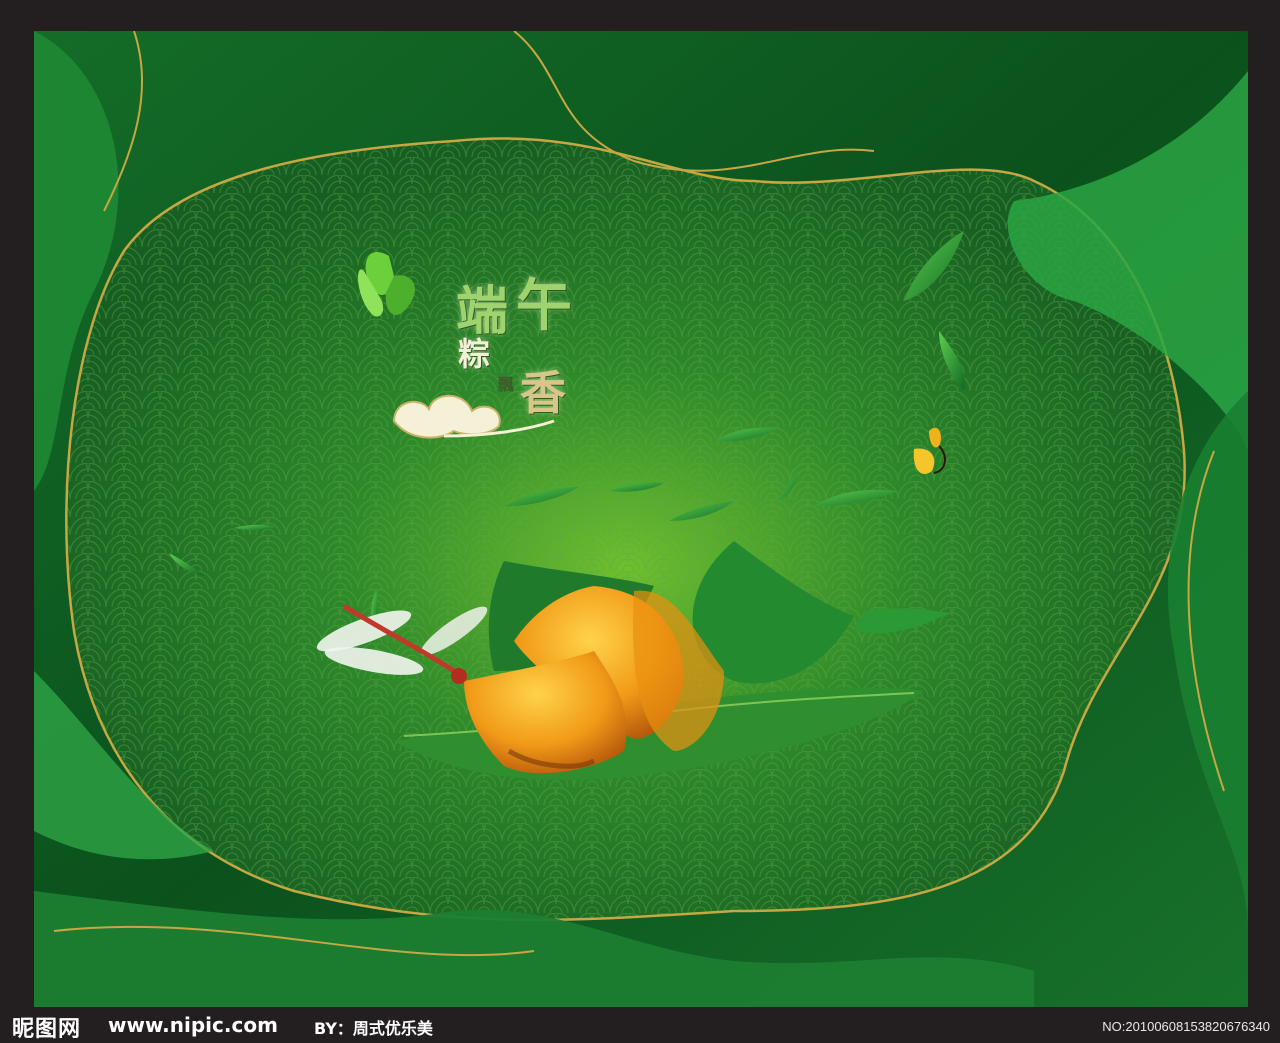  I want to click on image-number: NO:20100608153820676340, so click(1186, 1026).